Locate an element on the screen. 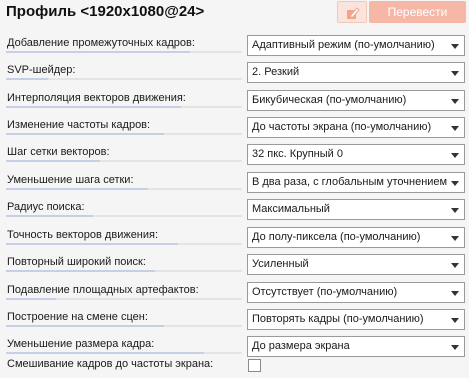 The height and width of the screenshot is (378, 469). setting-label: Повторный широкий поиск: is located at coordinates (76, 262).